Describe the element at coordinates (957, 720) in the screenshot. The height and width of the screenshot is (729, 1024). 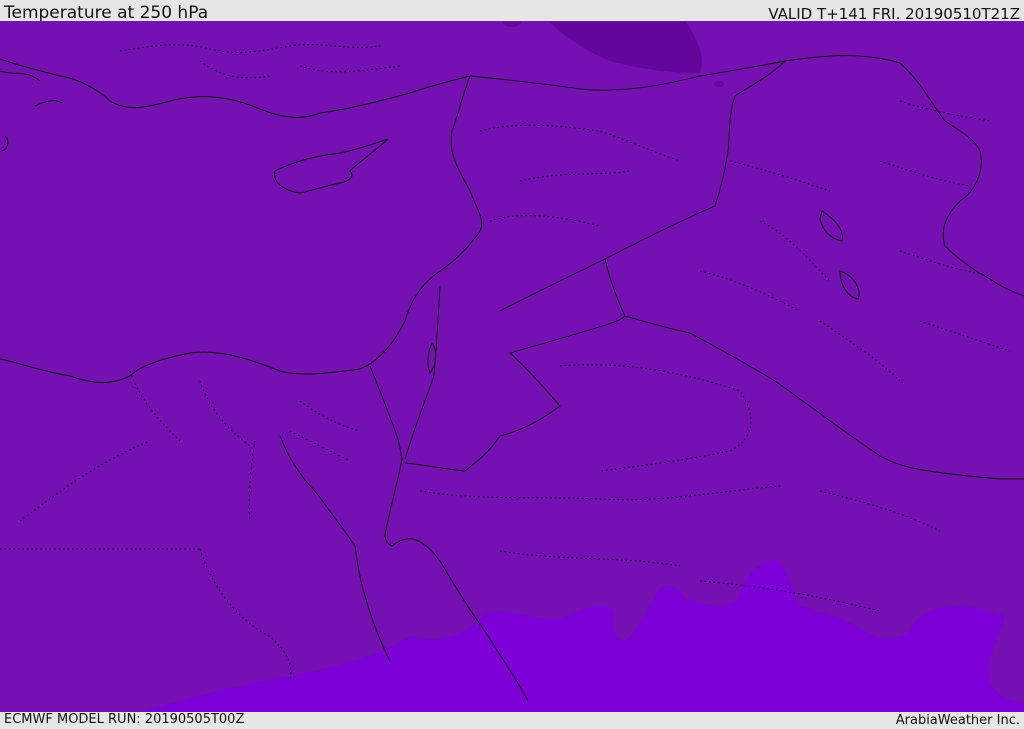
I see `credit-label: ArabiaWeather Inc.` at that location.